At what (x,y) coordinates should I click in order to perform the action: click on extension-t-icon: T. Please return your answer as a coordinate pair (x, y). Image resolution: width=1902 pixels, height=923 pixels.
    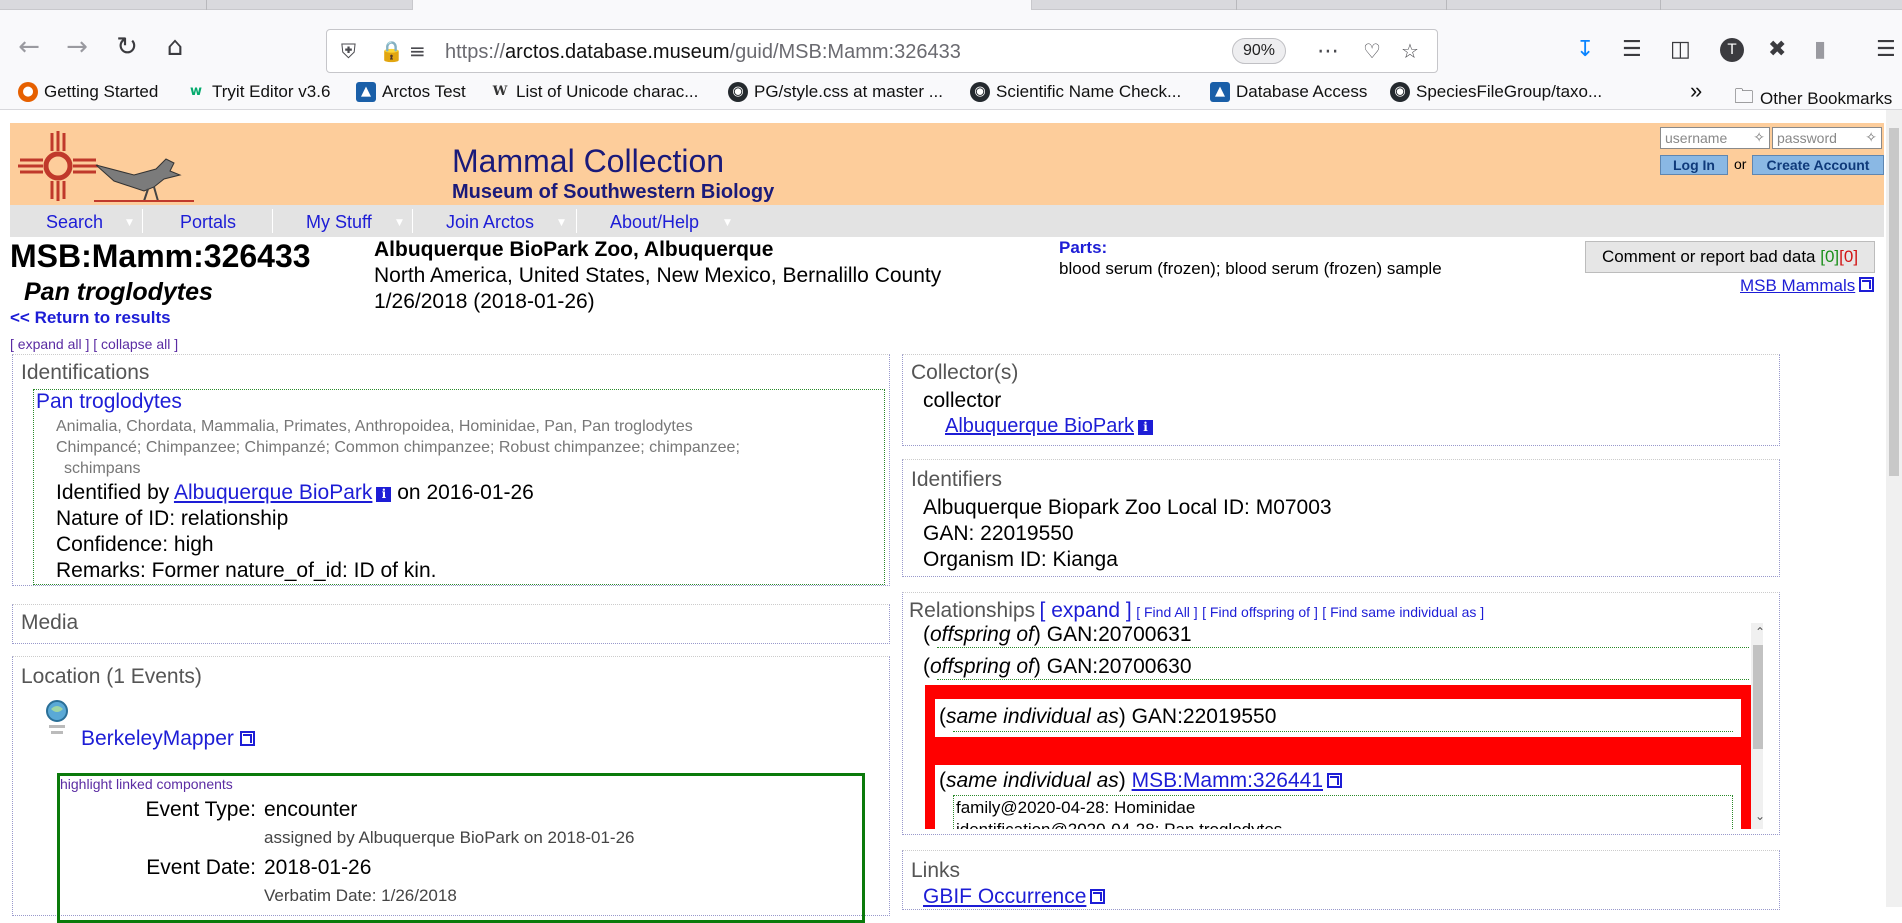
    Looking at the image, I should click on (1732, 50).